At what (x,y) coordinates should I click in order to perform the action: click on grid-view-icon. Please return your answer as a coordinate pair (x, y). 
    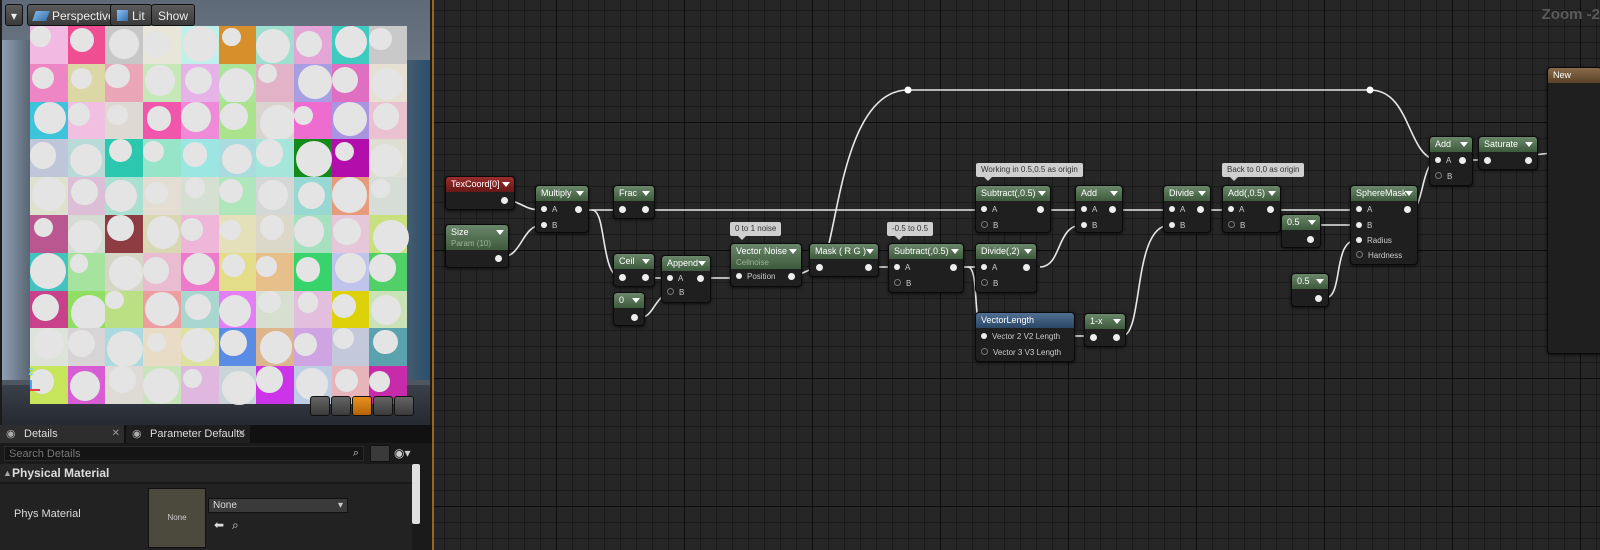
    Looking at the image, I should click on (380, 453).